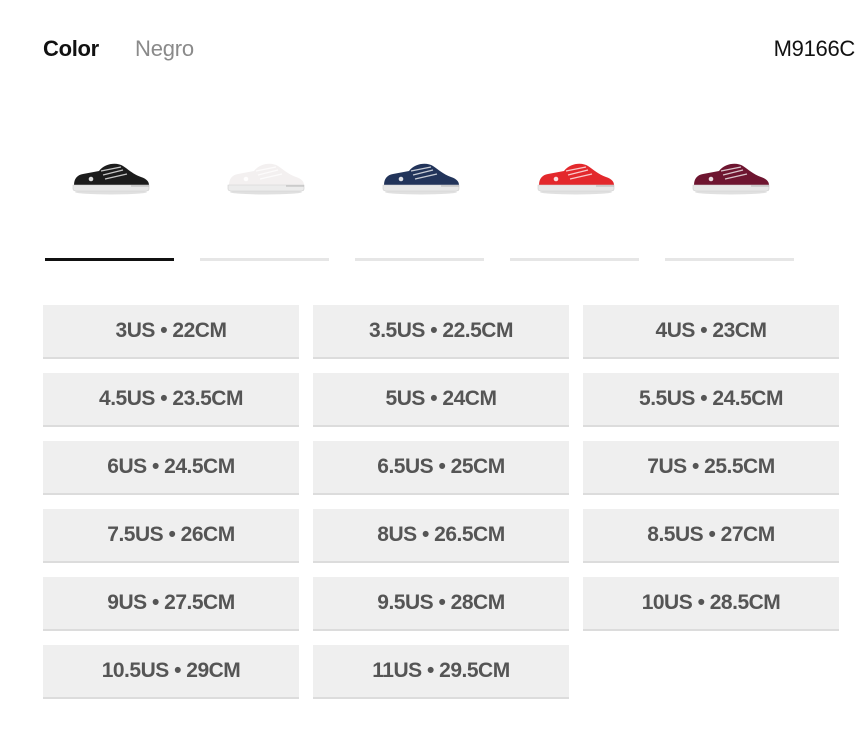  What do you see at coordinates (711, 400) in the screenshot?
I see `size-option-button: 5.5US • 24.5CM` at bounding box center [711, 400].